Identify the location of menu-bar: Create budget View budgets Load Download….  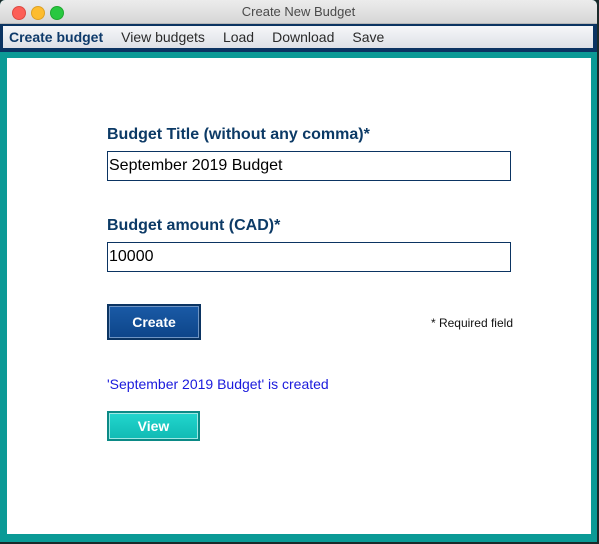
(298, 37).